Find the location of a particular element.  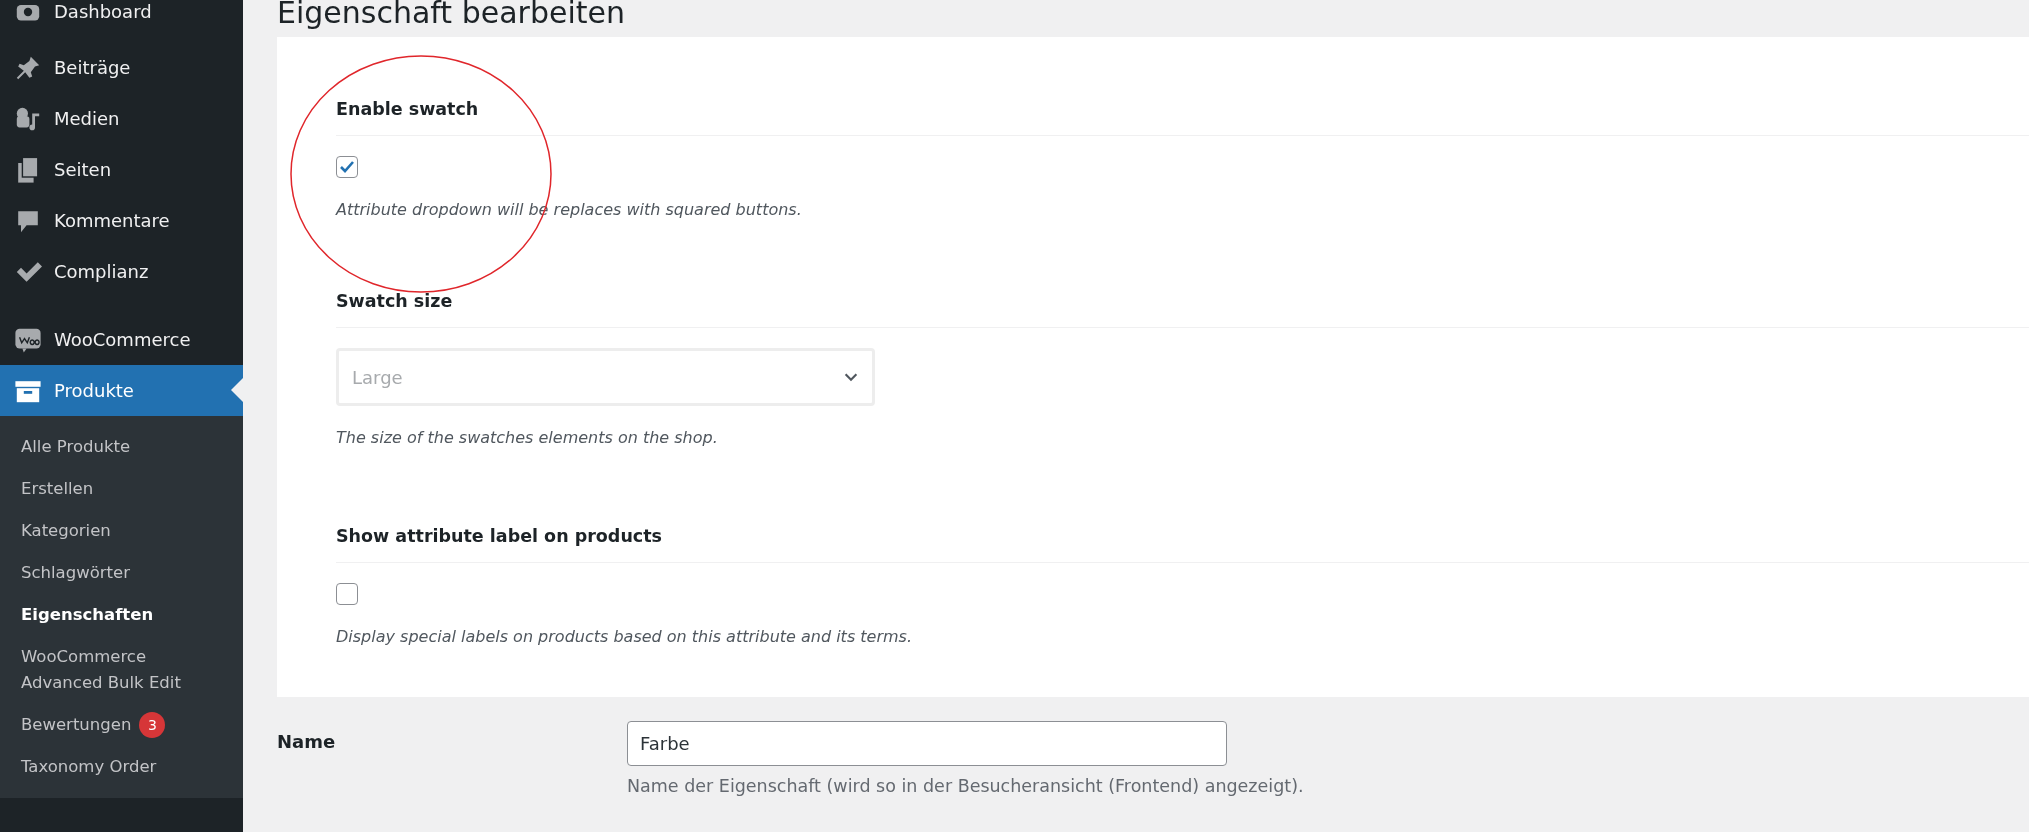

sidebar-menu-item: Dashboard is located at coordinates (121, 18).